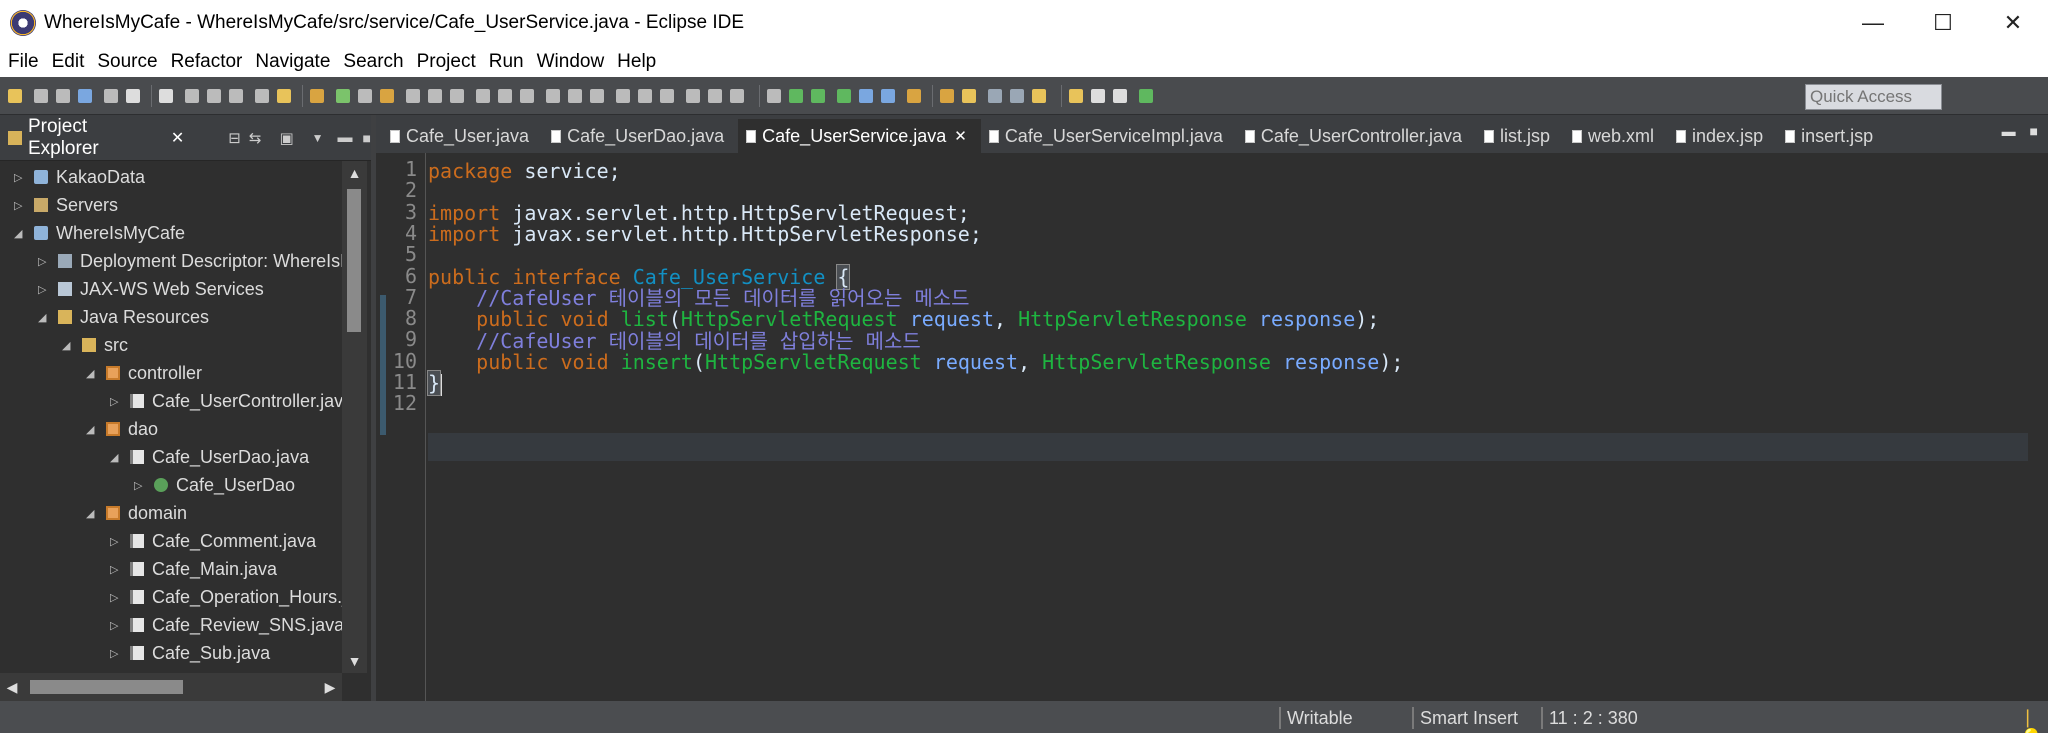 Image resolution: width=2048 pixels, height=733 pixels. Describe the element at coordinates (79, 177) in the screenshot. I see `tree-item: ▷ KakaoData` at that location.